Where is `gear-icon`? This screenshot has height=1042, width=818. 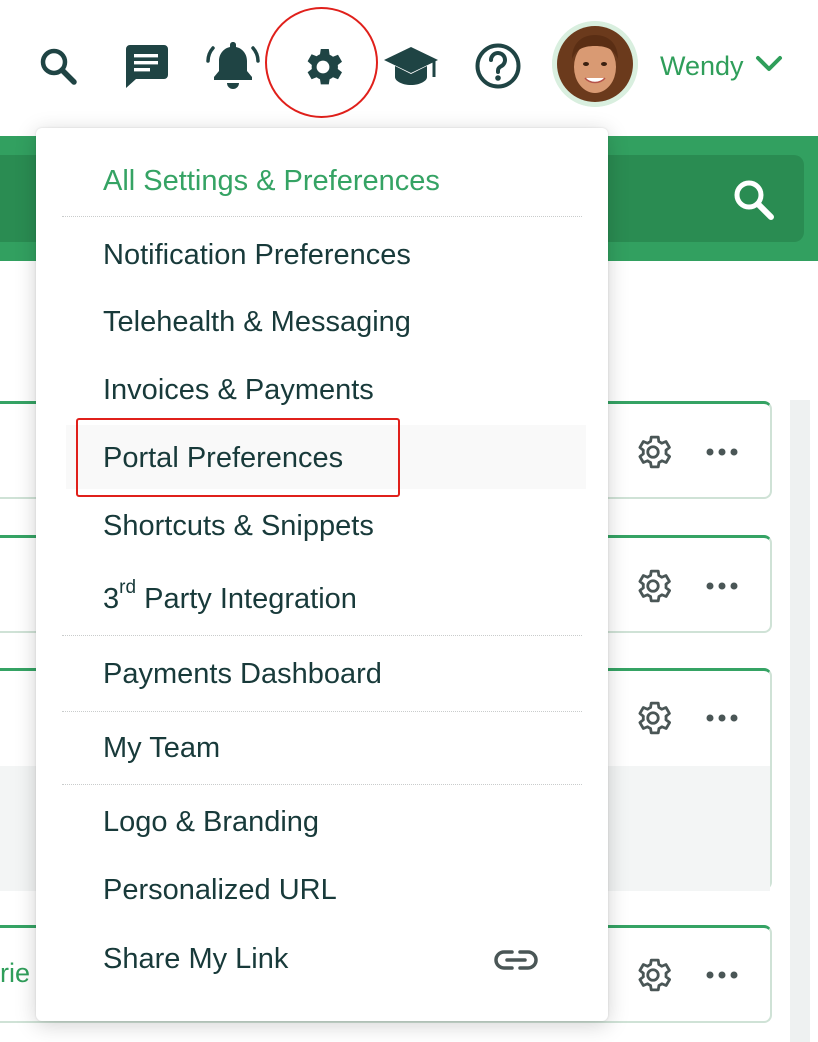 gear-icon is located at coordinates (323, 67).